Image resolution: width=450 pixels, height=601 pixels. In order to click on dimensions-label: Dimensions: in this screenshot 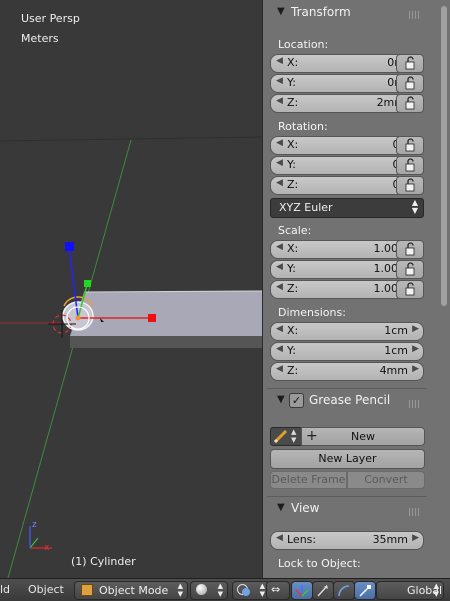, I will do `click(312, 312)`.